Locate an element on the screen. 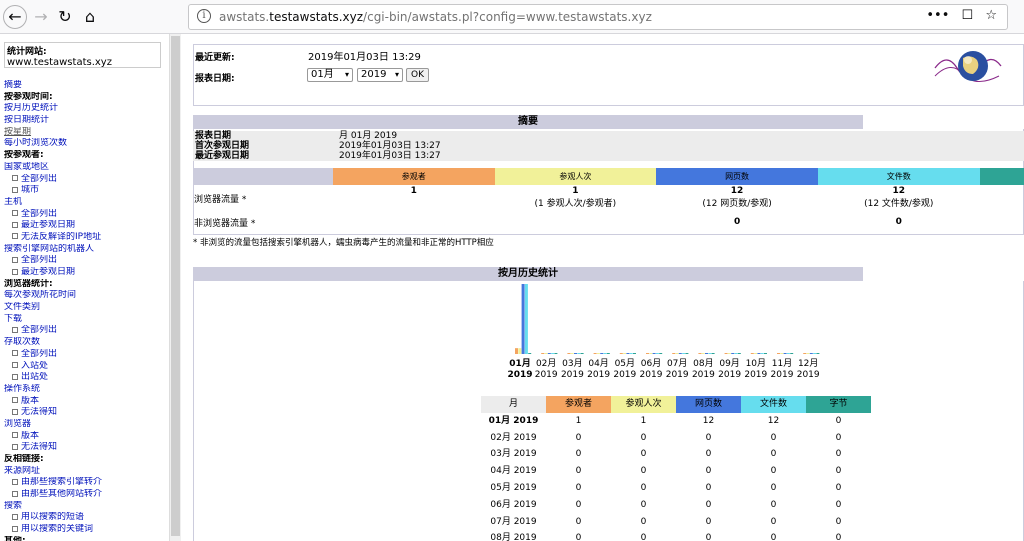 This screenshot has height=541, width=1024. month-tick-label: 04月 2019 is located at coordinates (599, 370).